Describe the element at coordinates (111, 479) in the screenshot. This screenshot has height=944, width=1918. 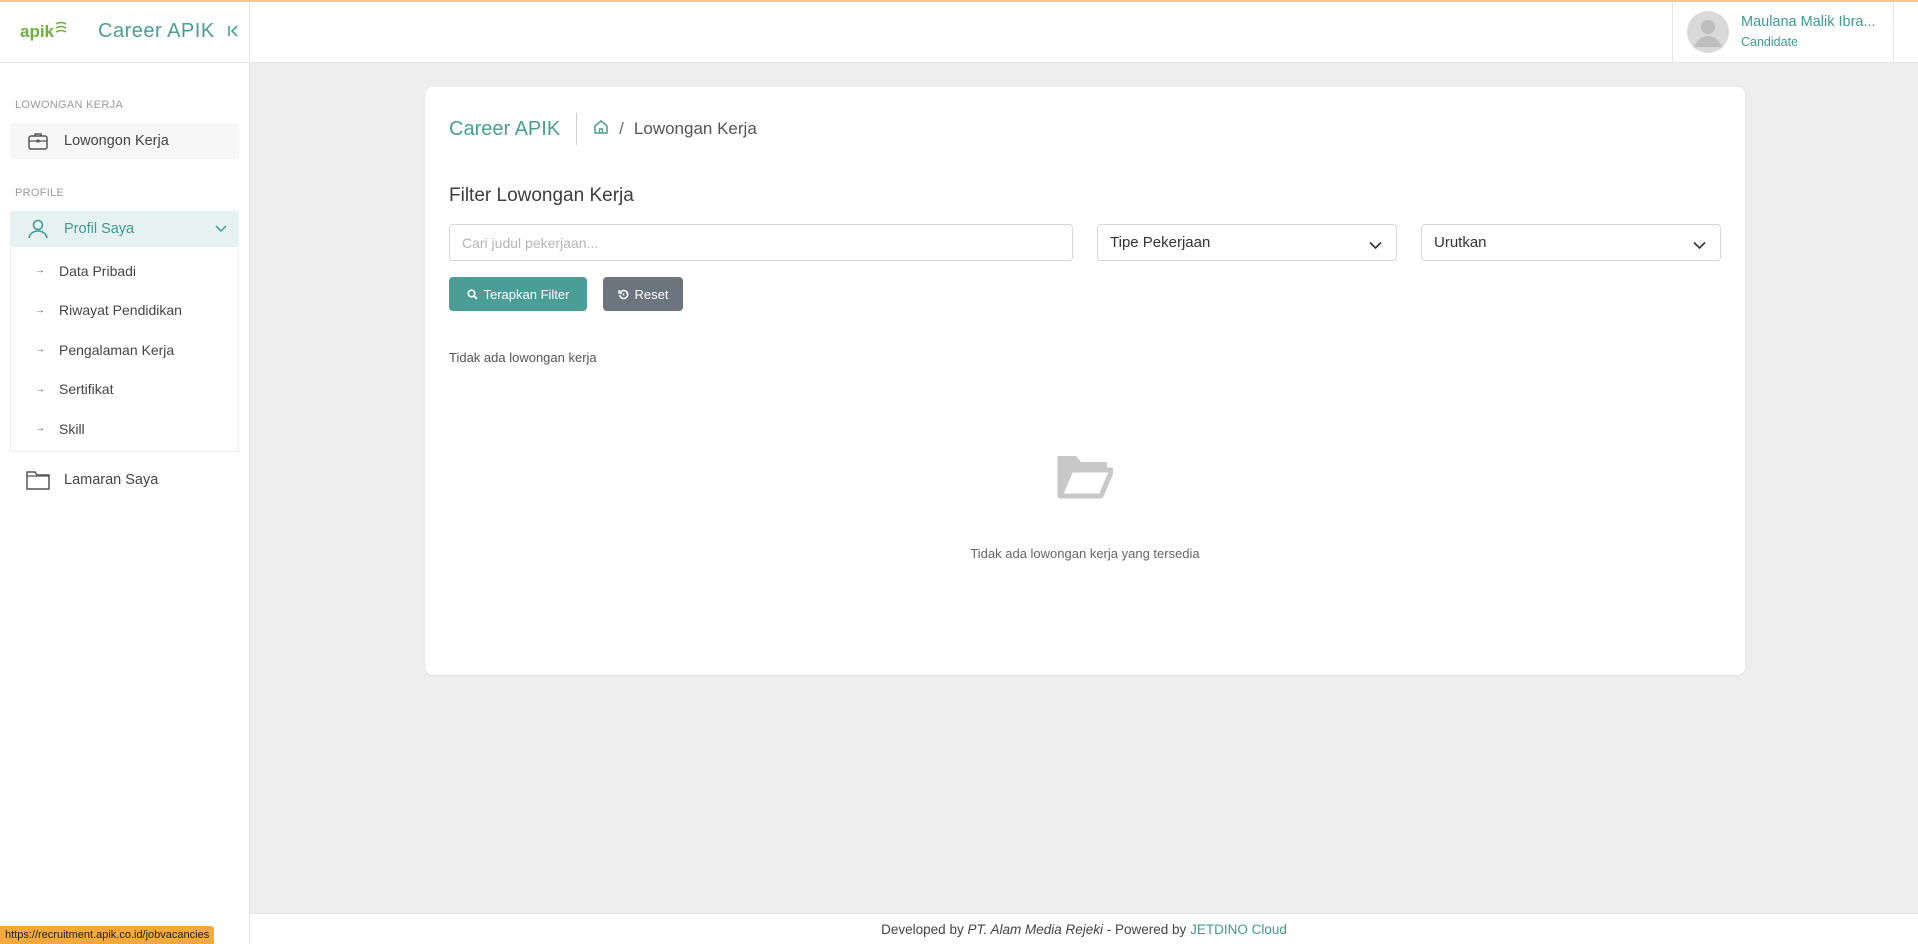
I see `sidebar-item-label: Lamaran Saya` at that location.